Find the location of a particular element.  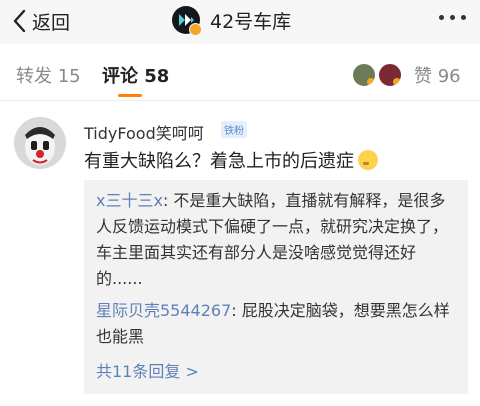

top-navigation-bar: 返回 42号车库 is located at coordinates (240, 22).